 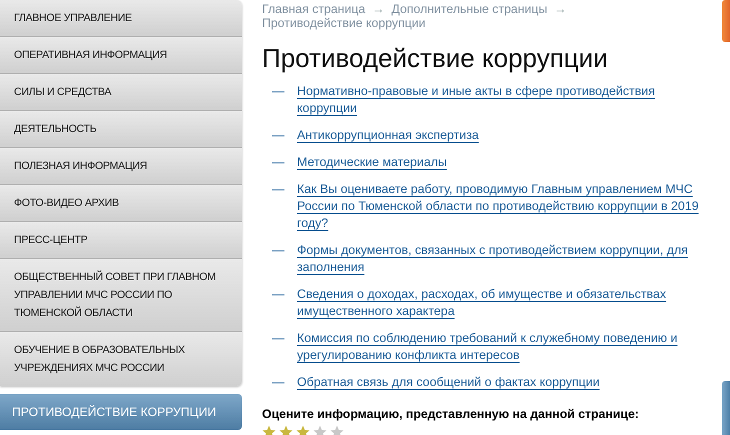 What do you see at coordinates (121, 129) in the screenshot?
I see `sidebar-item: ДЕЯТЕЛЬНОСТЬ` at bounding box center [121, 129].